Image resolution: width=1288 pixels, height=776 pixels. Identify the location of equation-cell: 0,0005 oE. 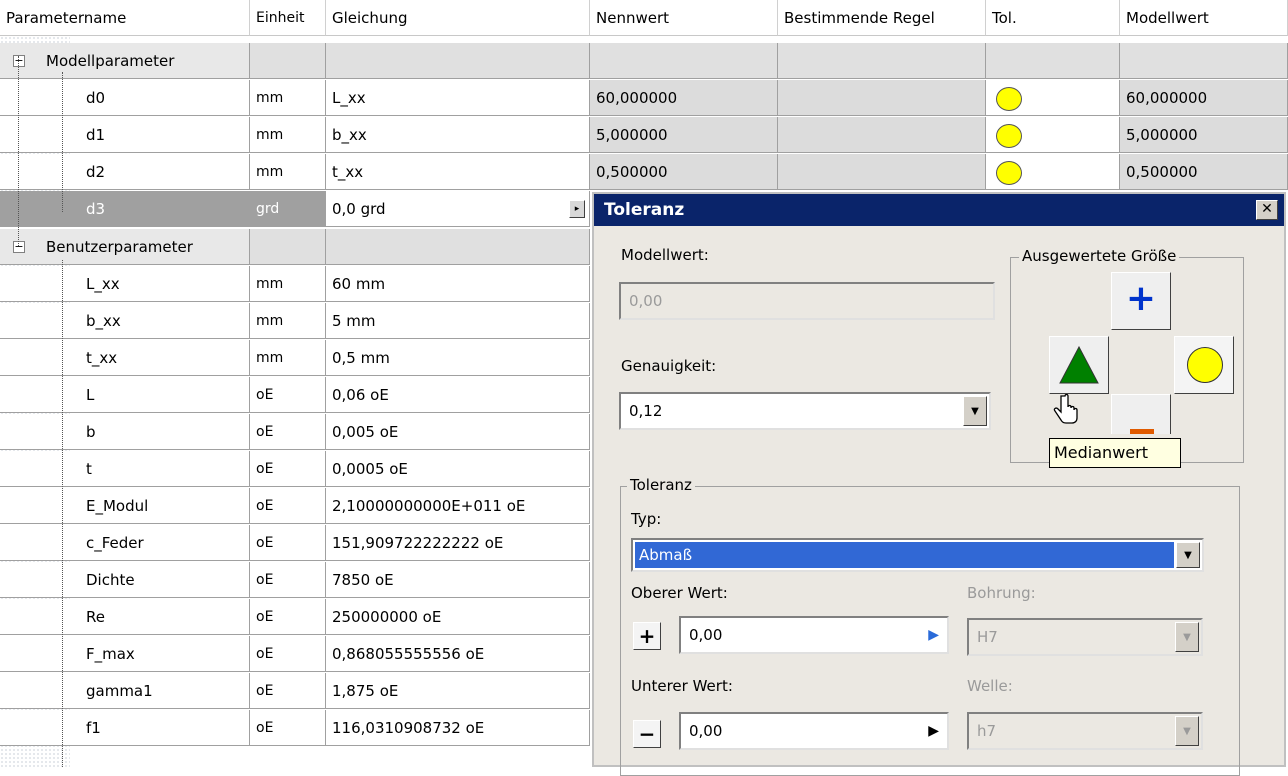
(458, 469).